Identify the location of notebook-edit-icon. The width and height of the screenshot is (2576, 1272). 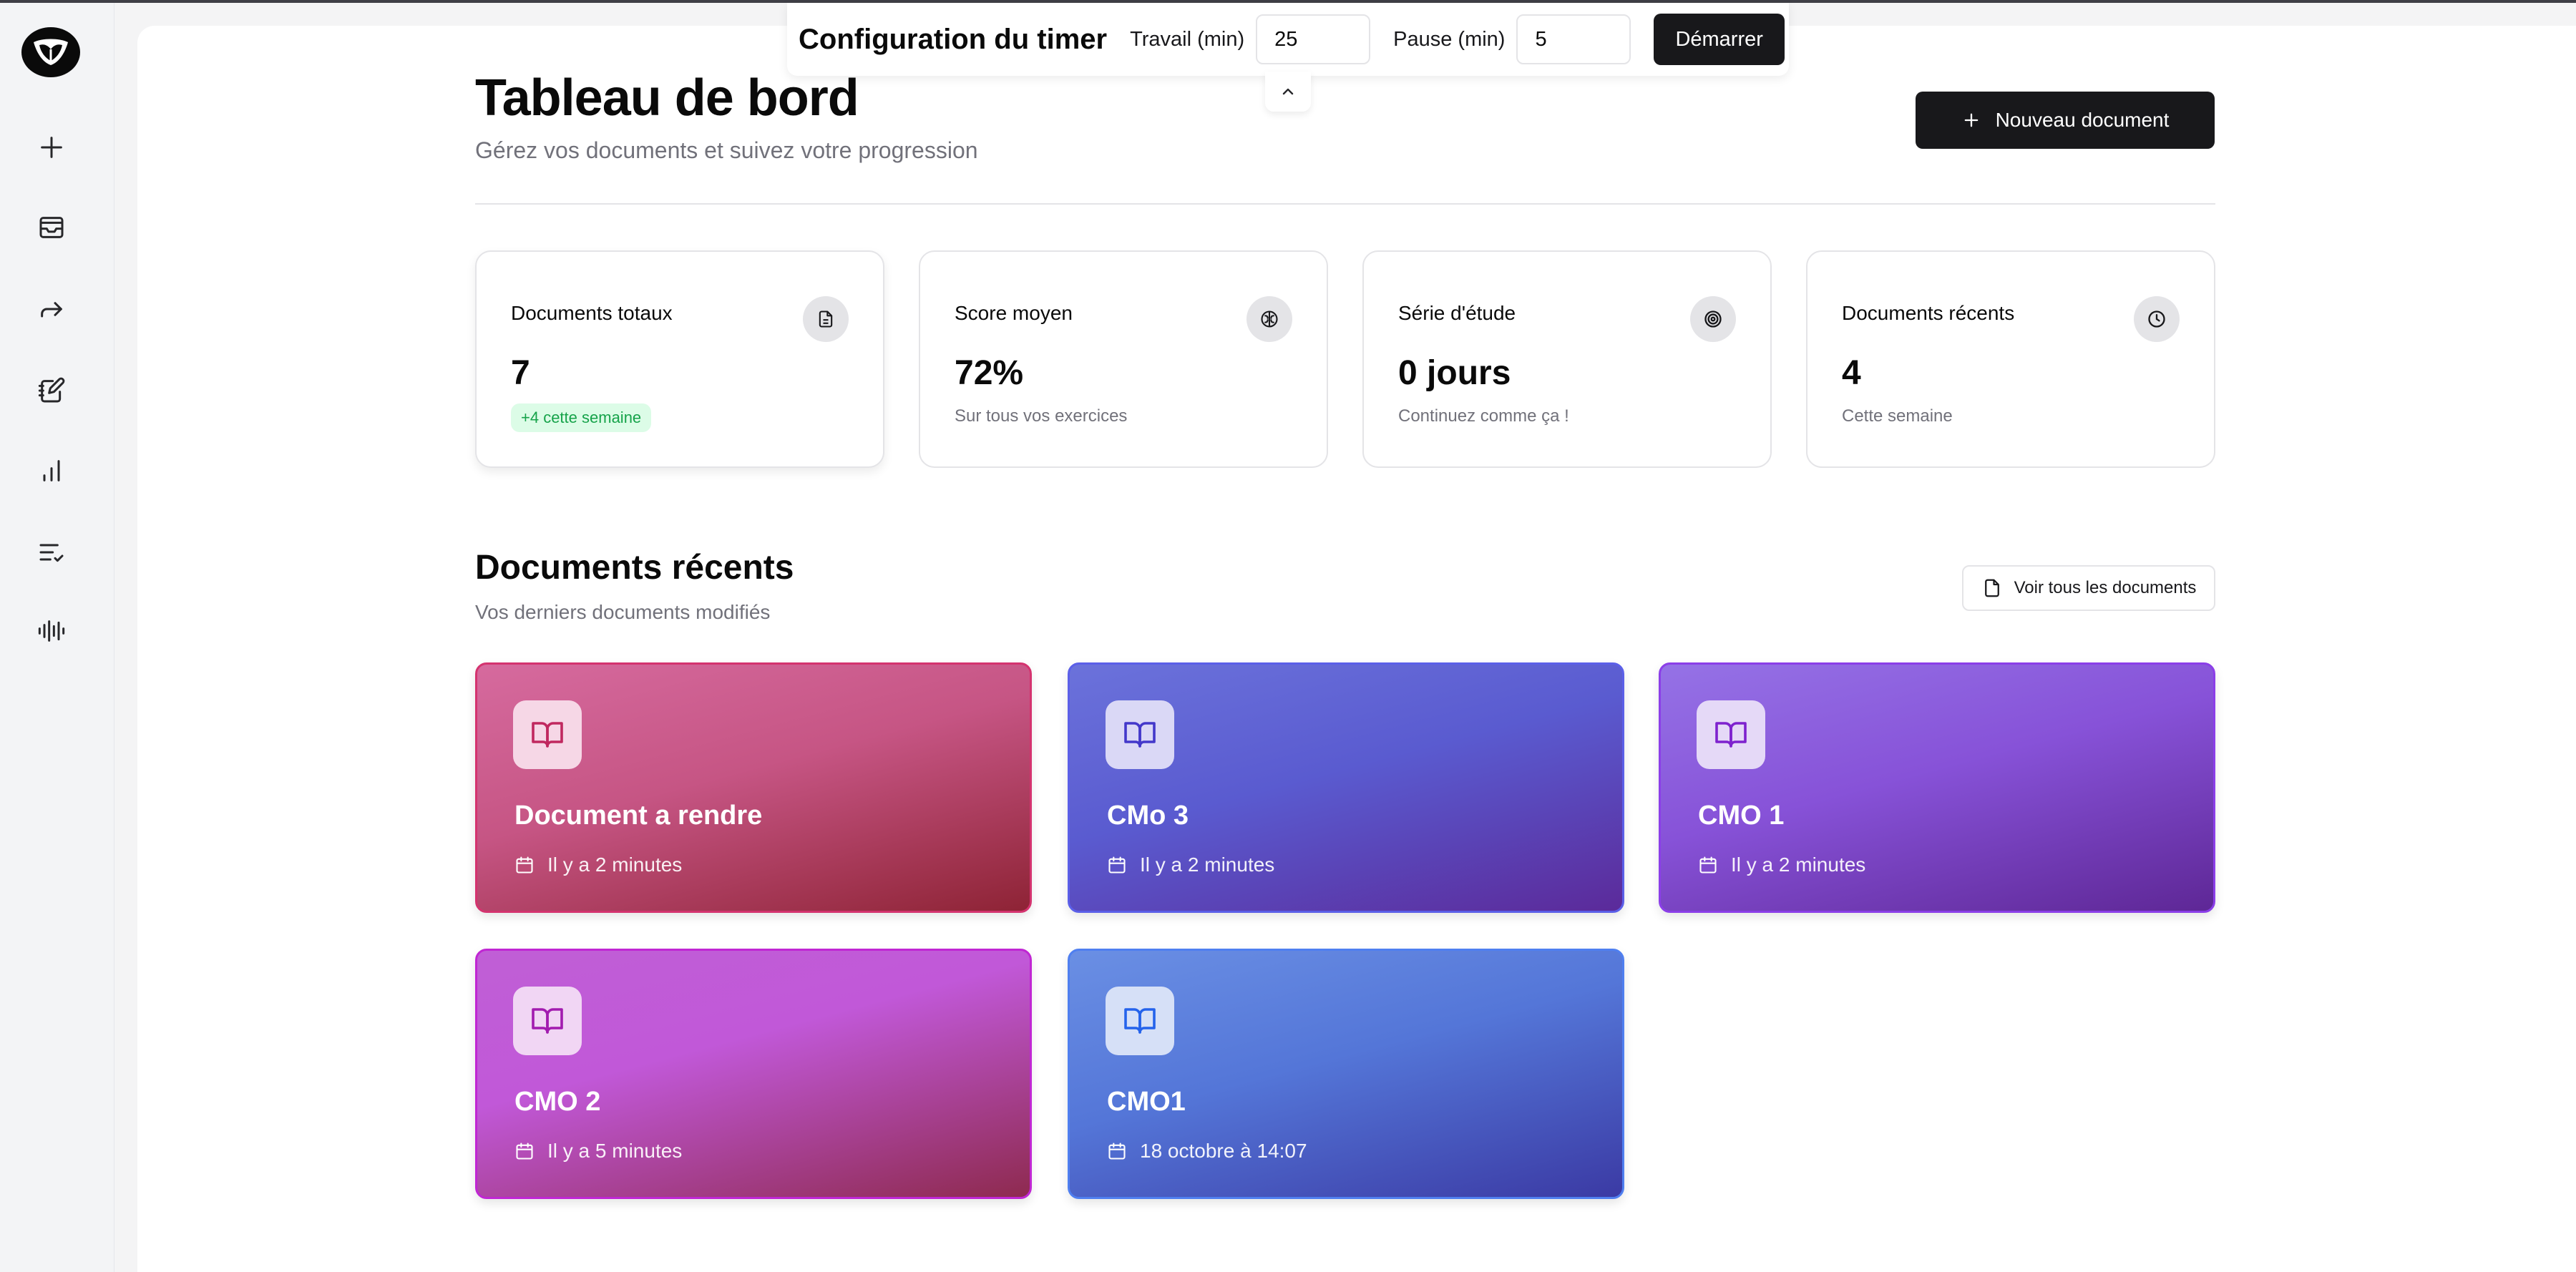
(51, 390).